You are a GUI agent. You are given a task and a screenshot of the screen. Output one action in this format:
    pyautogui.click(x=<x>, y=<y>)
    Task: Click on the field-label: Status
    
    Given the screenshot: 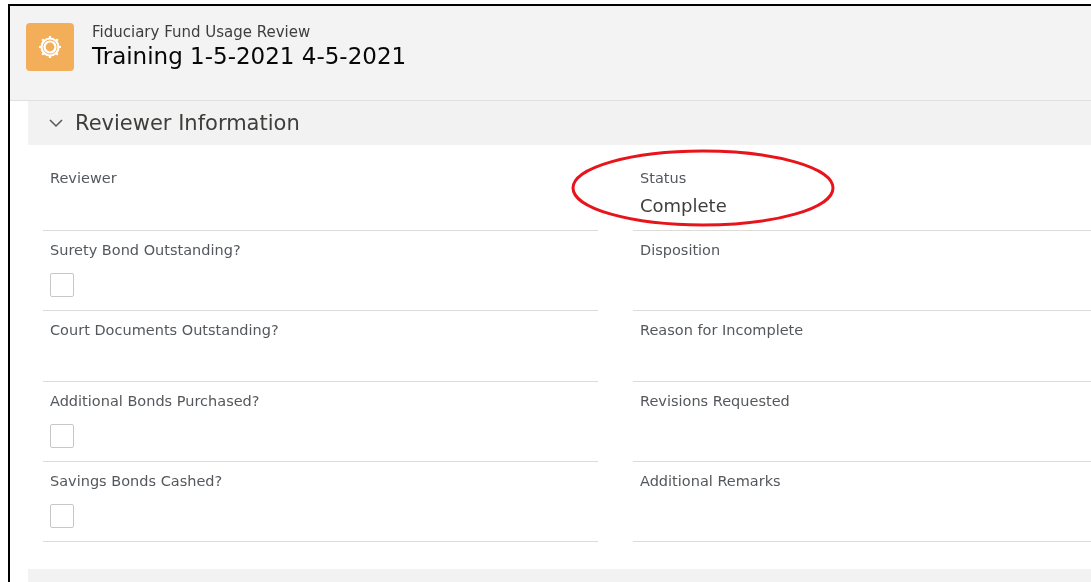 What is the action you would take?
    pyautogui.click(x=663, y=178)
    